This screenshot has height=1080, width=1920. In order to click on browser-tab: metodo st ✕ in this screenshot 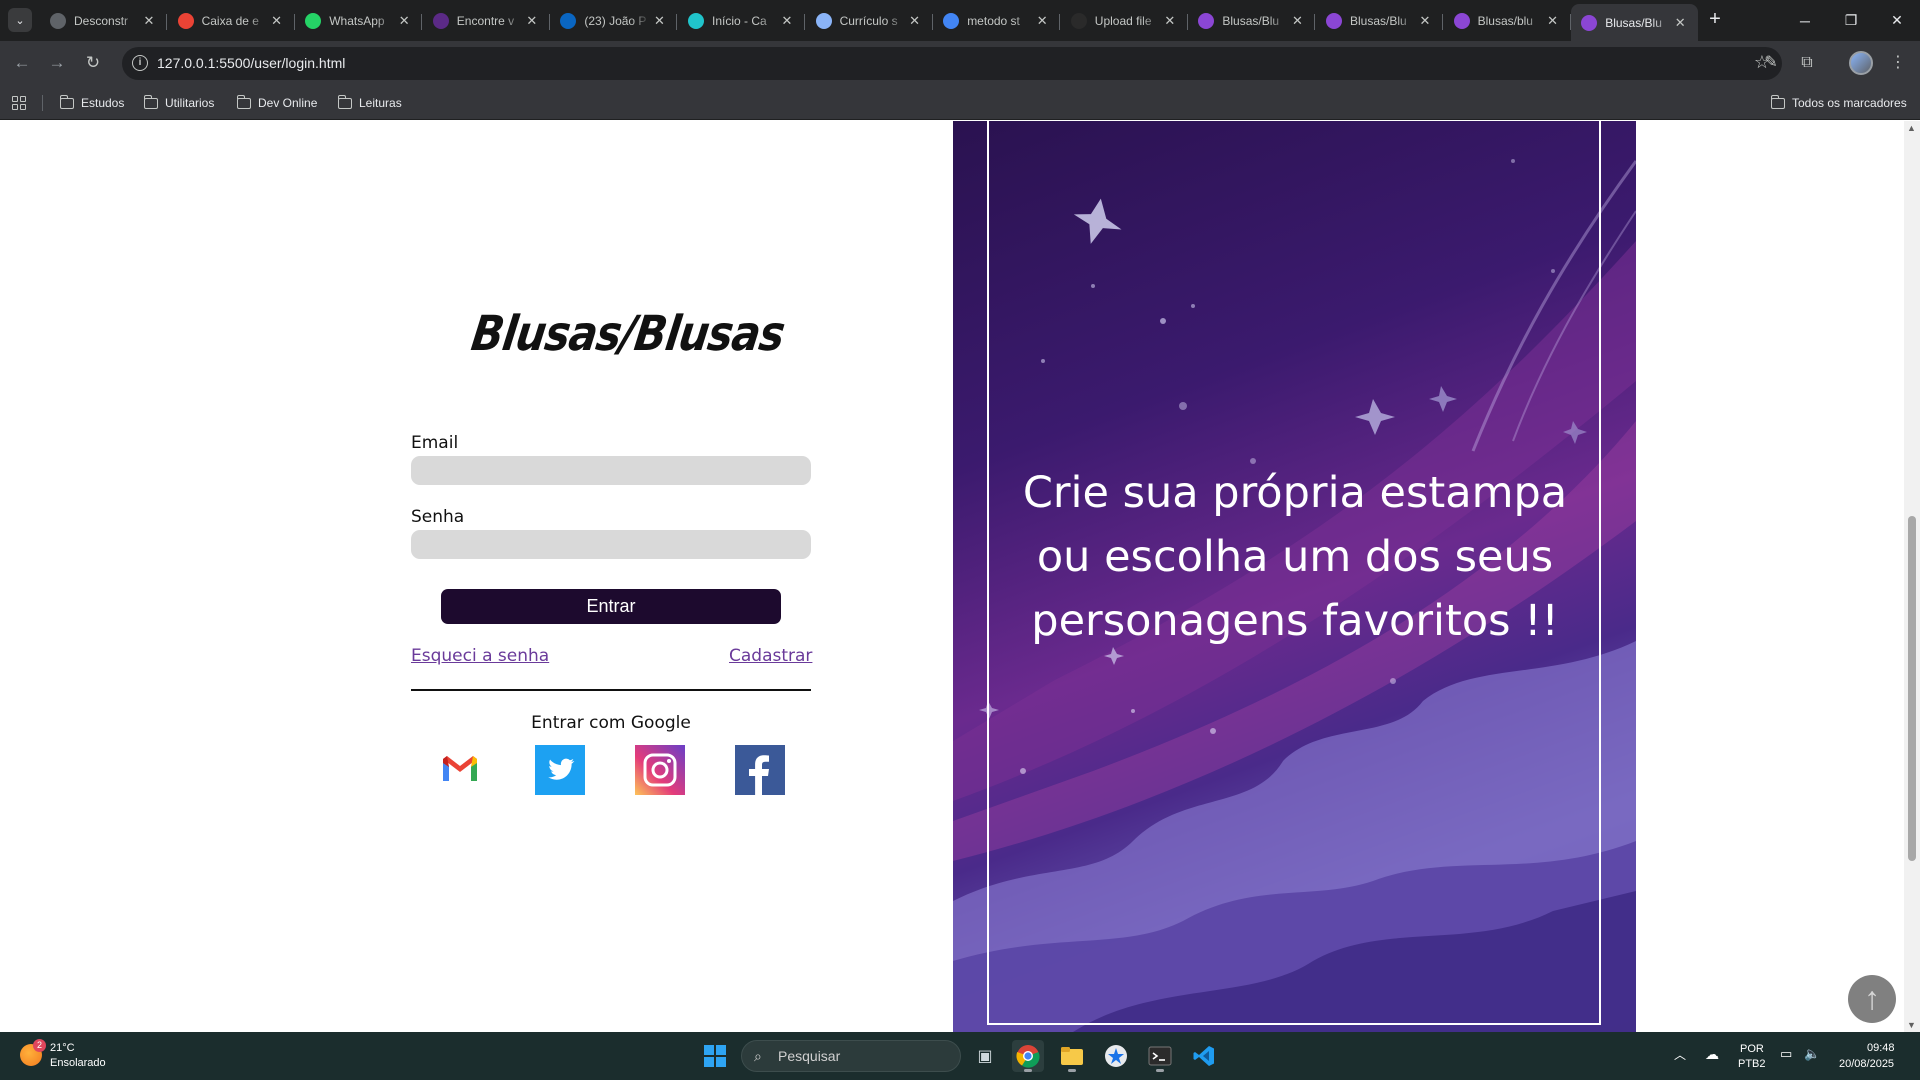, I will do `click(997, 21)`.